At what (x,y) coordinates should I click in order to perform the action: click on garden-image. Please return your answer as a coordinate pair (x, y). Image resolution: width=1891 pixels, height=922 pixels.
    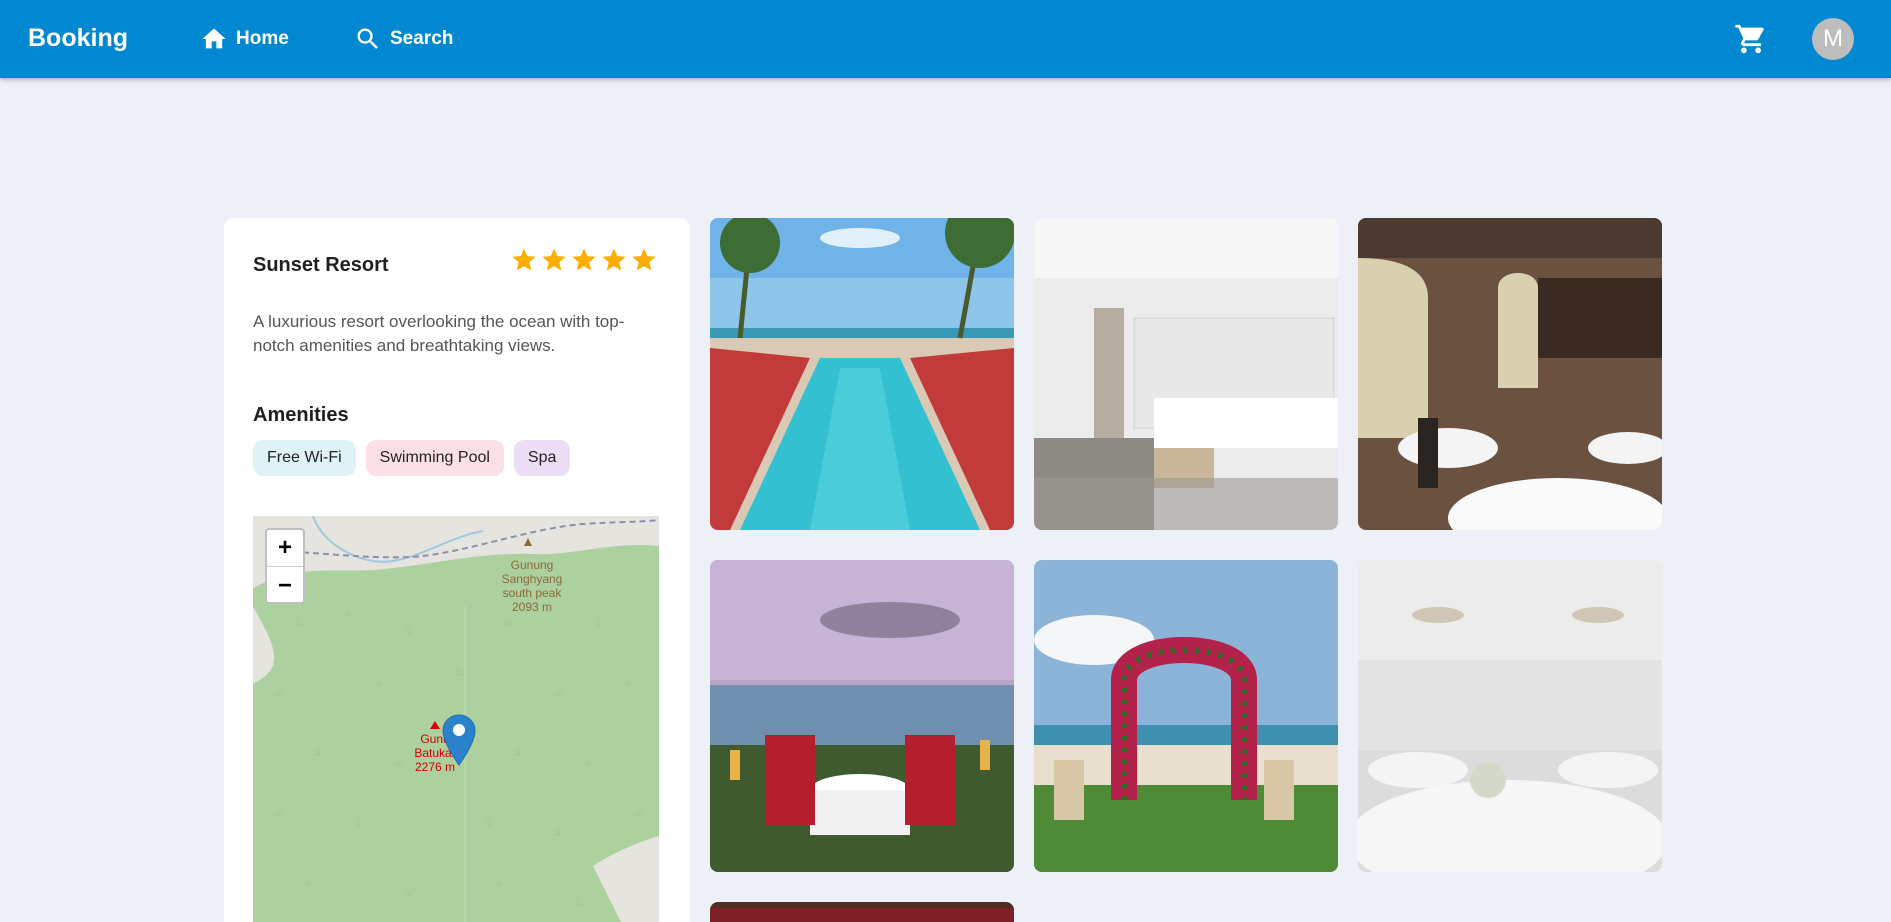
    Looking at the image, I should click on (862, 912).